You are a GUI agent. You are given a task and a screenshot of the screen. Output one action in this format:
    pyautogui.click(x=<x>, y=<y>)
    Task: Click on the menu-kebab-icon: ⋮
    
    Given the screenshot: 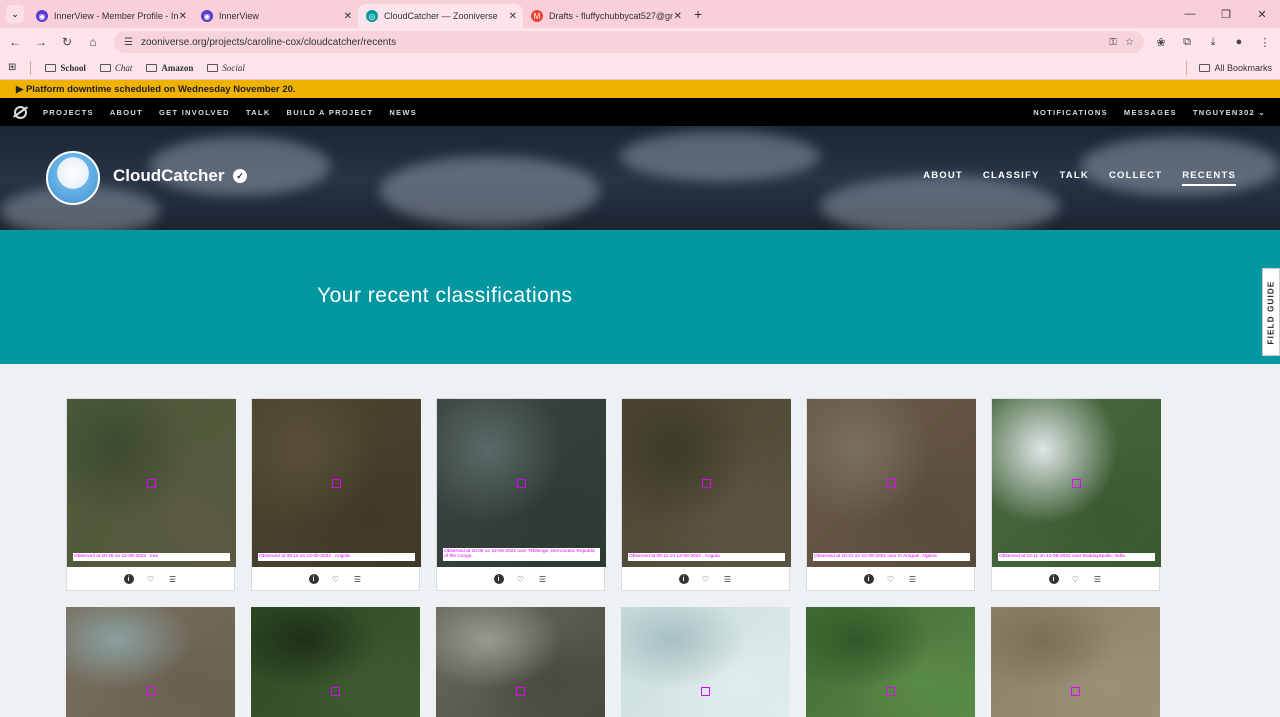 What is the action you would take?
    pyautogui.click(x=1265, y=42)
    